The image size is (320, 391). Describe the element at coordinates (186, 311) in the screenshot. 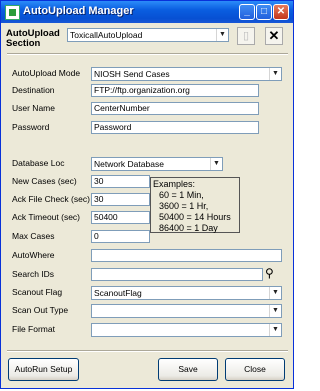

I see `scanouttype-select: ▼` at that location.